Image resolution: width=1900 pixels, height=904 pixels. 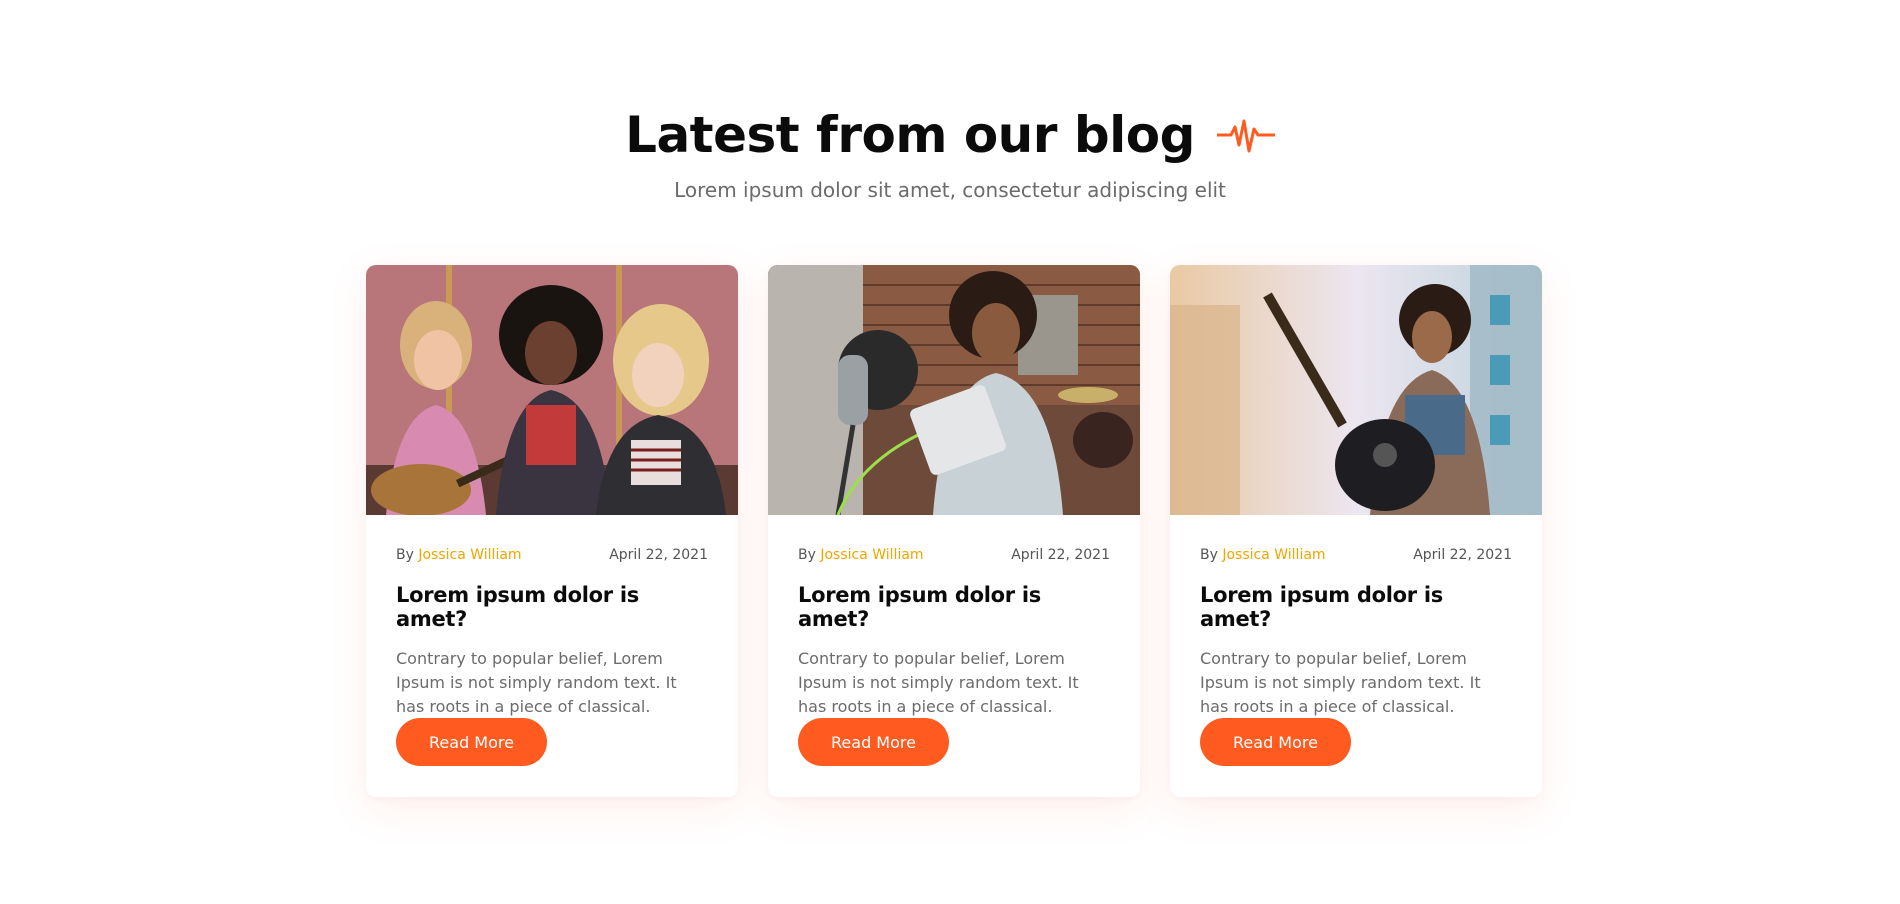 I want to click on pulse-icon, so click(x=1245, y=136).